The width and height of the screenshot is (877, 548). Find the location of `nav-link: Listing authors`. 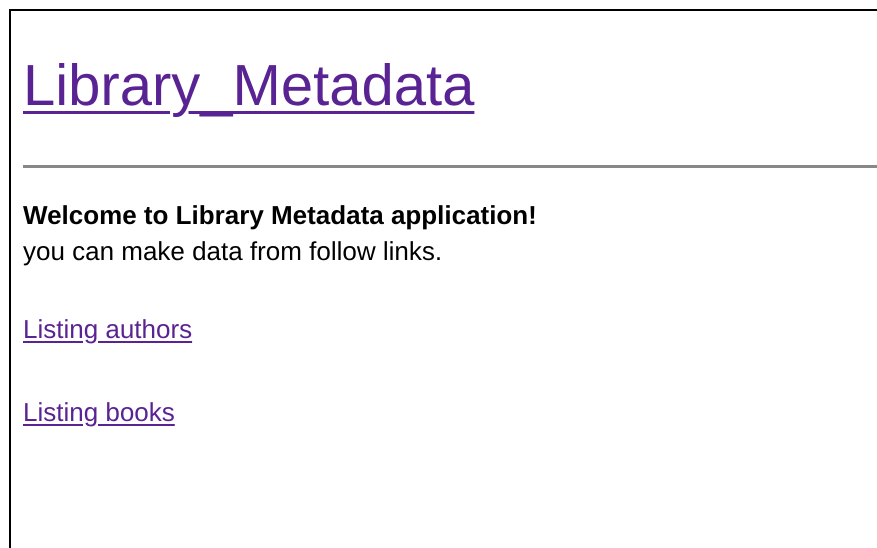

nav-link: Listing authors is located at coordinates (107, 329).